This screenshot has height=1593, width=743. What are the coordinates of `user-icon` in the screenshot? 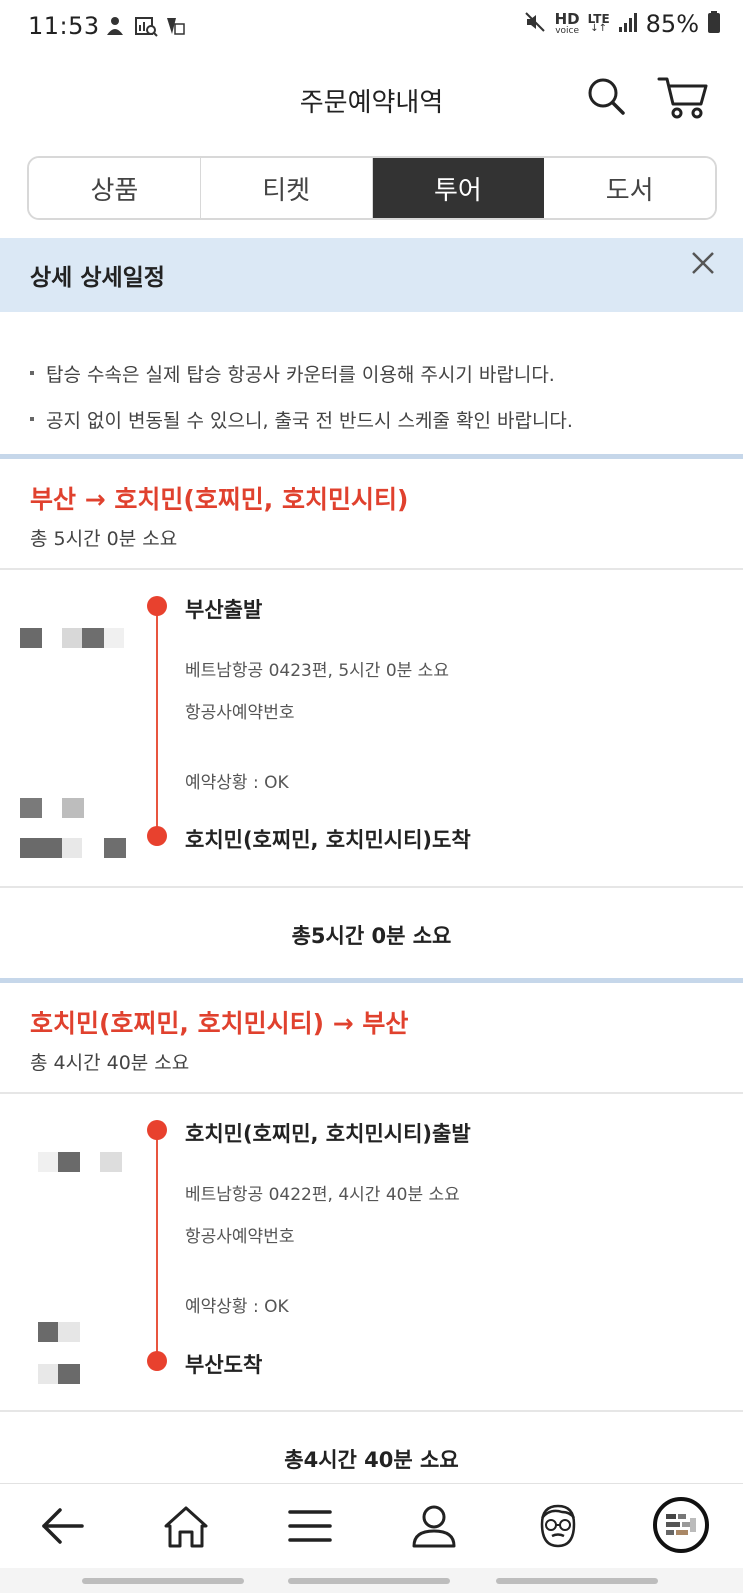 It's located at (434, 1526).